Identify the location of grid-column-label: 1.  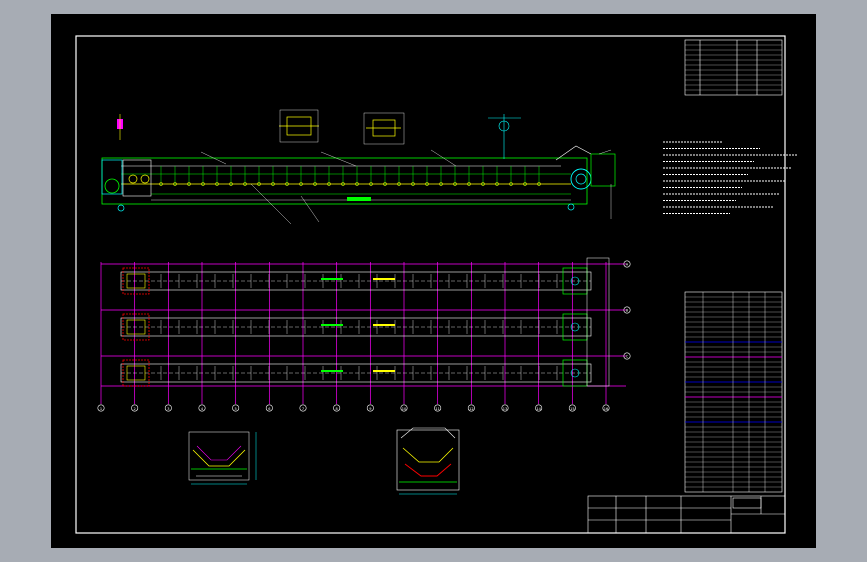
(101, 409).